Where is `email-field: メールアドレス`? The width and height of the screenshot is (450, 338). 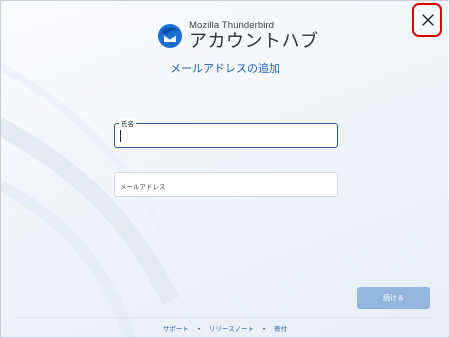
email-field: メールアドレス is located at coordinates (226, 184).